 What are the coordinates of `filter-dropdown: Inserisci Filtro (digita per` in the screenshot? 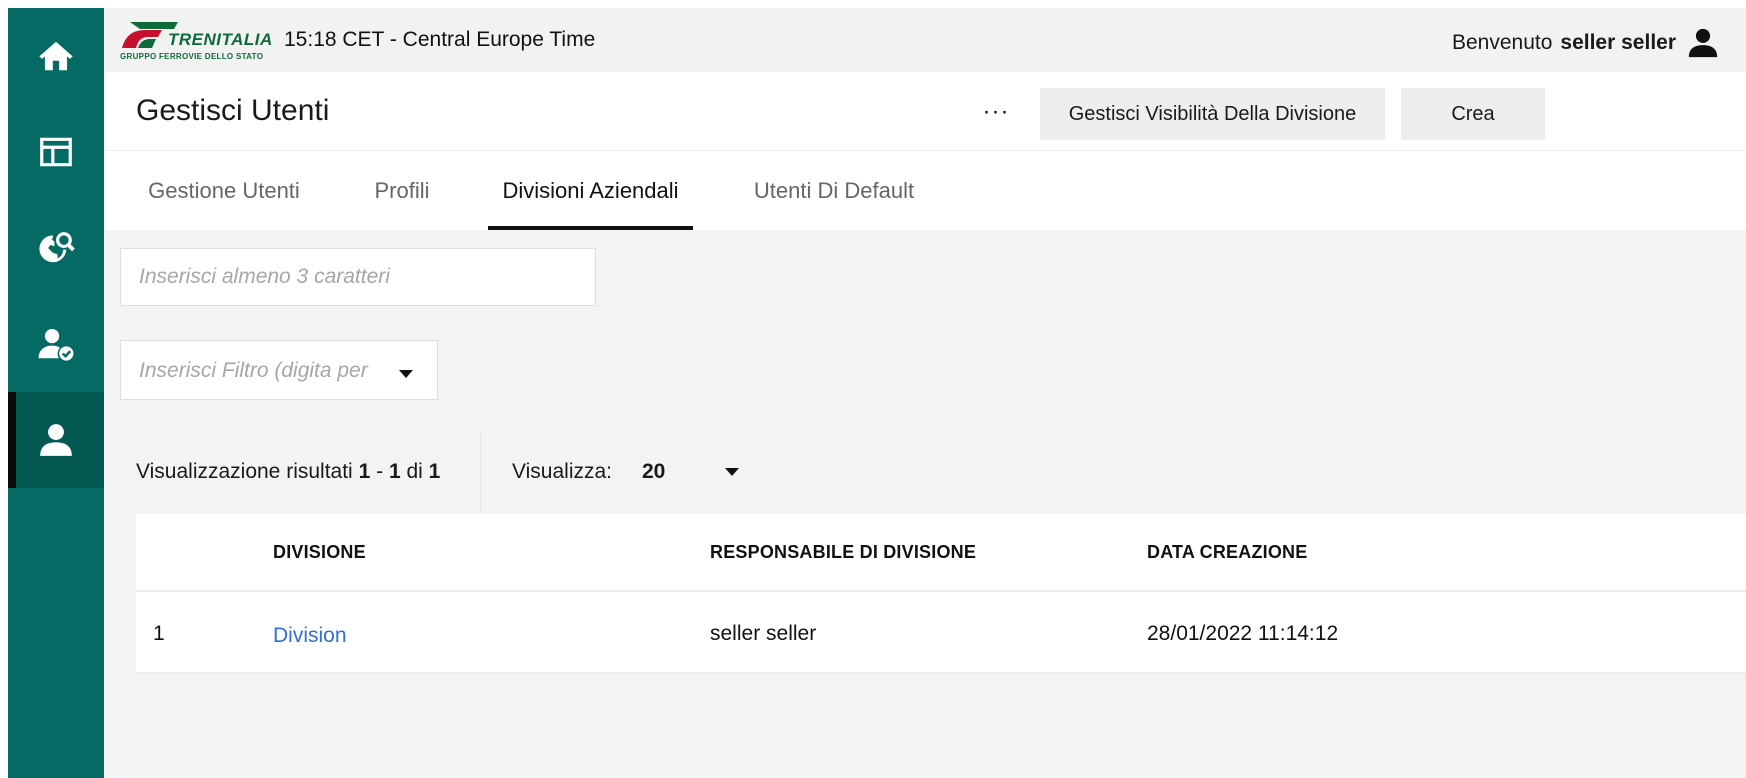 It's located at (279, 370).